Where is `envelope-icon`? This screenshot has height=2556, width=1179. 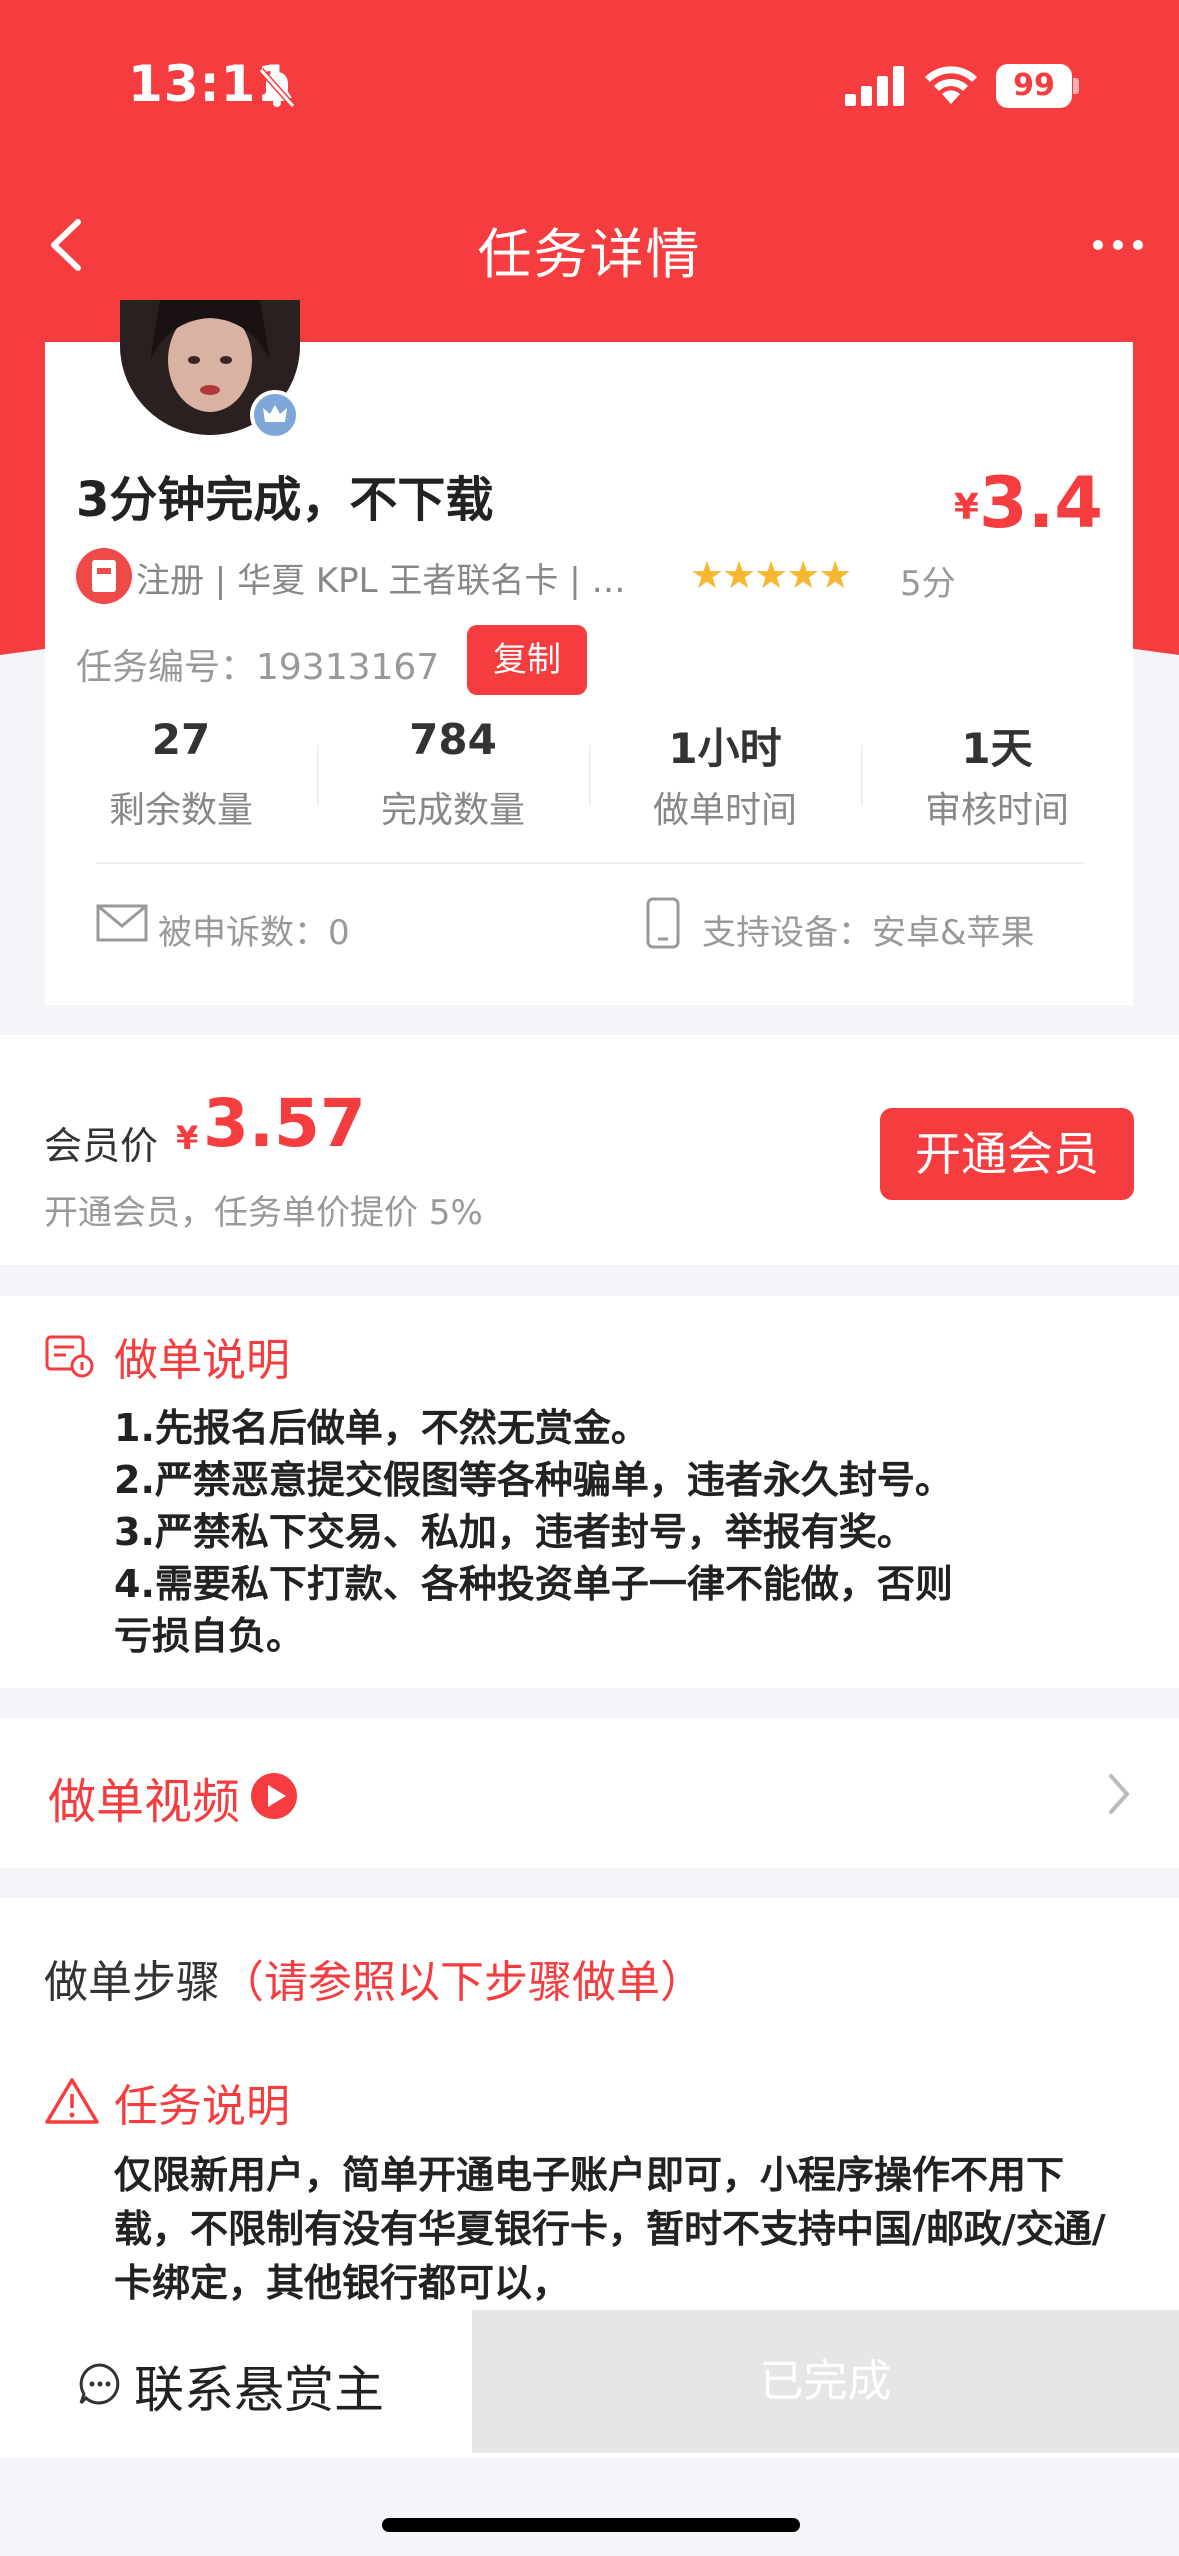 envelope-icon is located at coordinates (122, 923).